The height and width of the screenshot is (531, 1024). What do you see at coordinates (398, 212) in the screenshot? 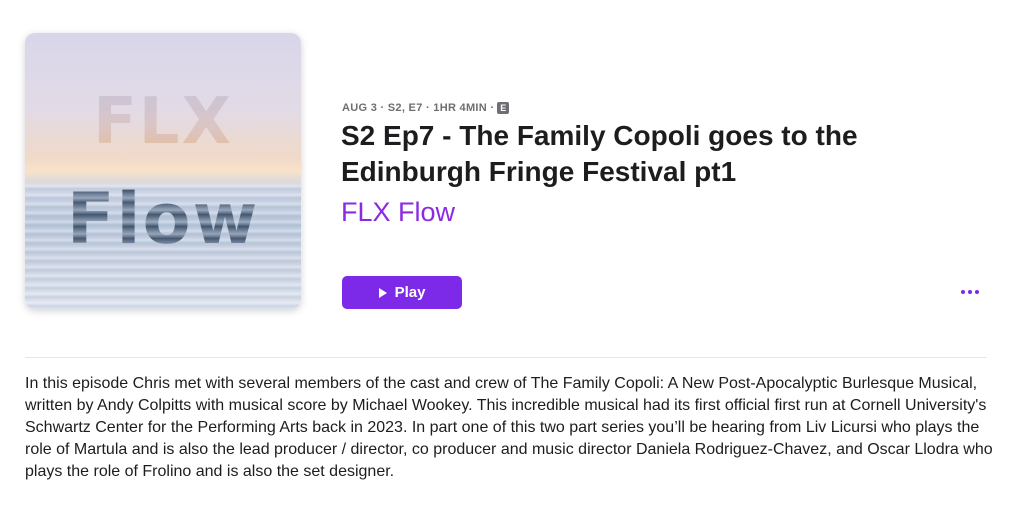
I see `show-name-link: FLX Flow` at bounding box center [398, 212].